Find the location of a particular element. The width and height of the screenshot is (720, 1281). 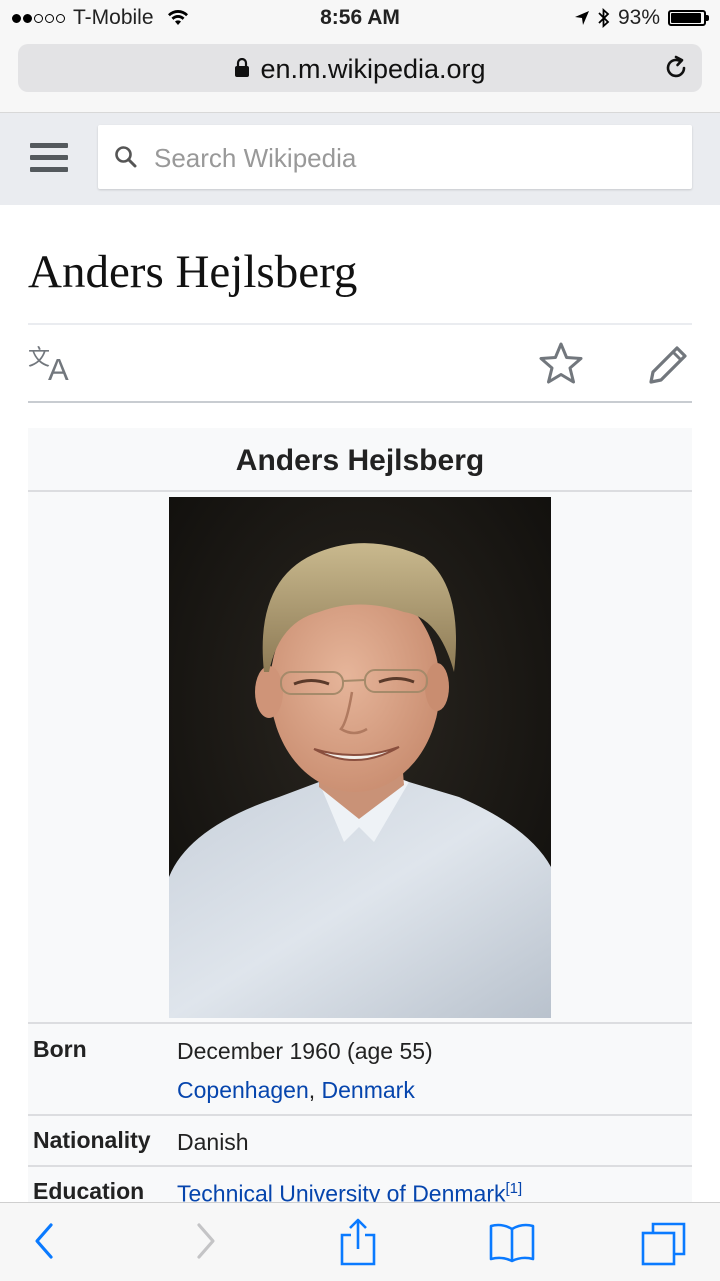

denmark-link: Denmark is located at coordinates (368, 1090).